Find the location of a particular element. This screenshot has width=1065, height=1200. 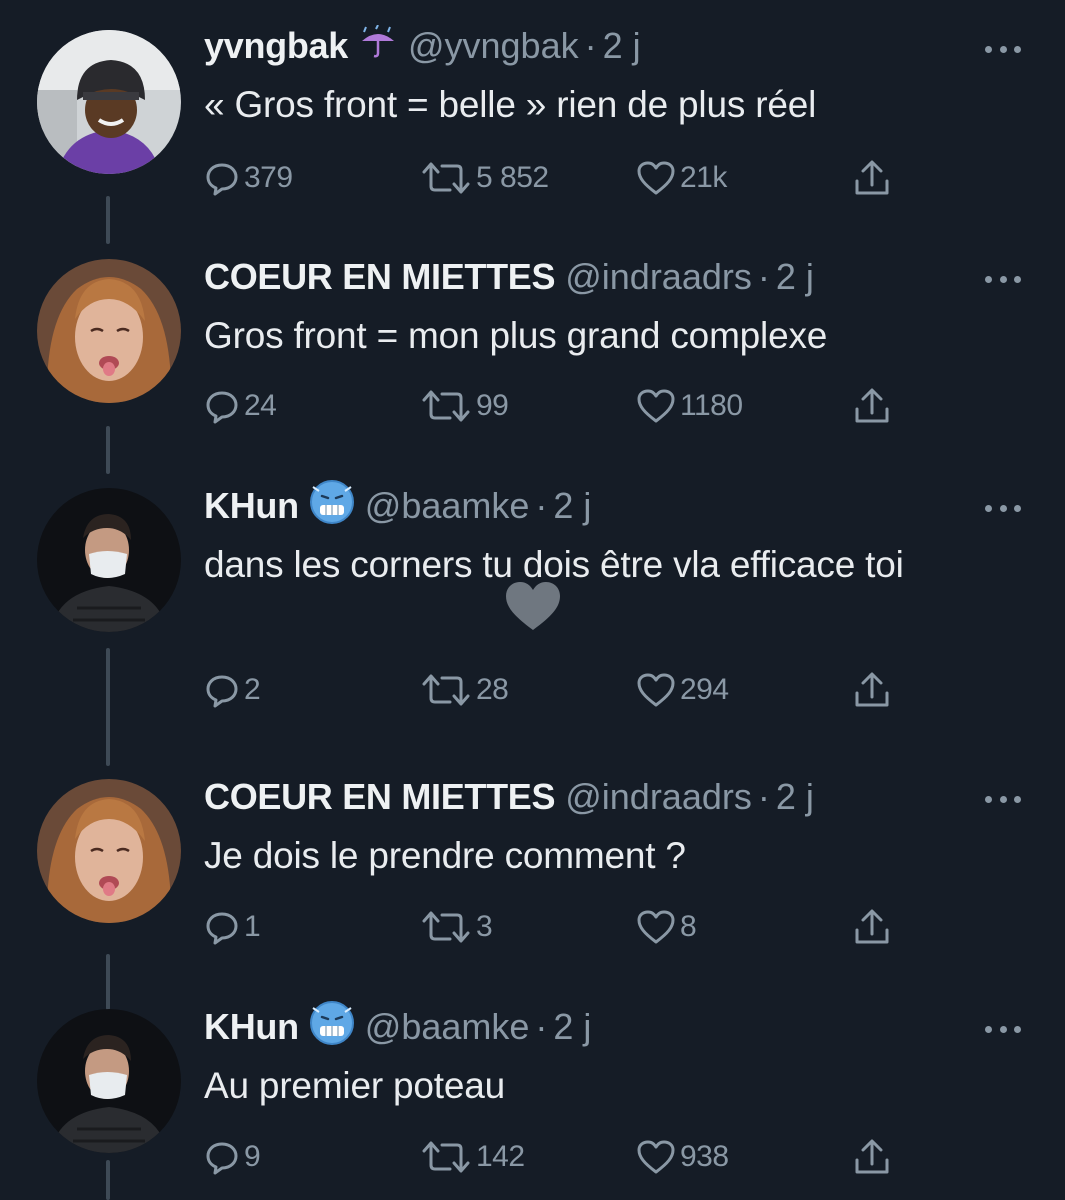

retweet-button: 28 is located at coordinates (464, 690).